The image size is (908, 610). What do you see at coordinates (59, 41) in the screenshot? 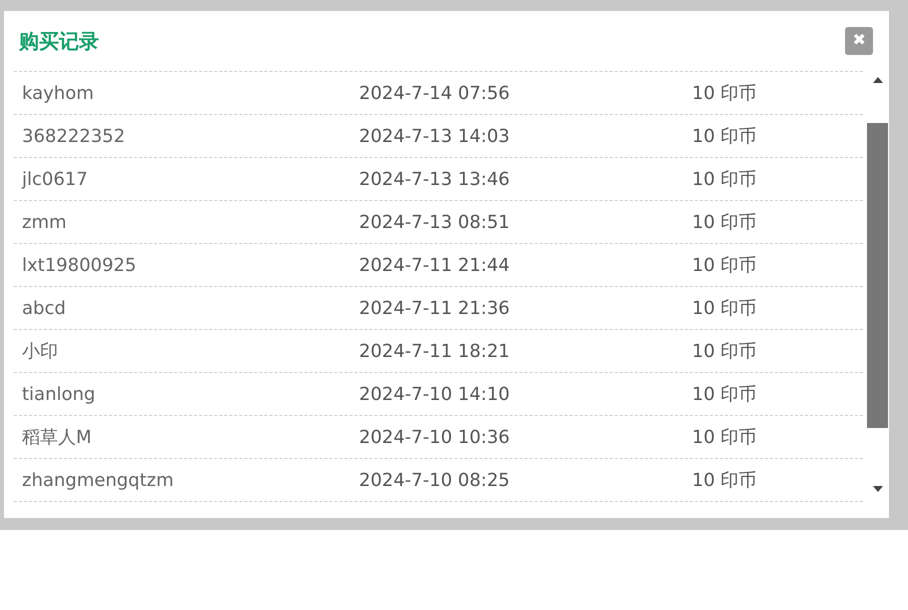
I see `dialog-title: 购买记录` at bounding box center [59, 41].